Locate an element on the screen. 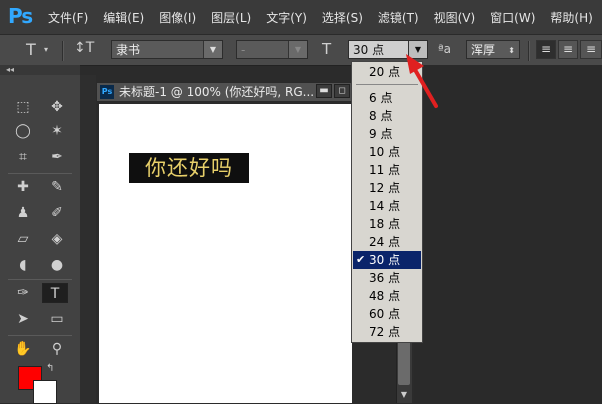 This screenshot has height=404, width=602. align-center-icon: ≡ is located at coordinates (568, 49).